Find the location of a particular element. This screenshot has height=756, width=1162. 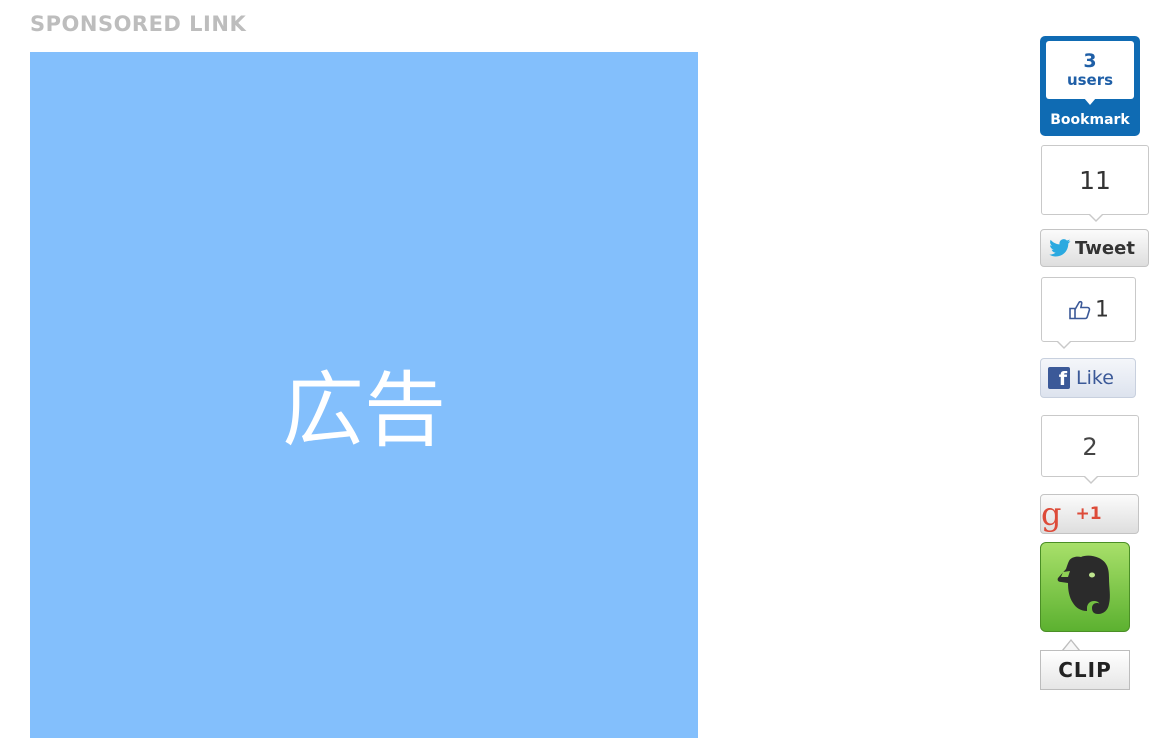

hatena-count-unit: users is located at coordinates (1090, 80).